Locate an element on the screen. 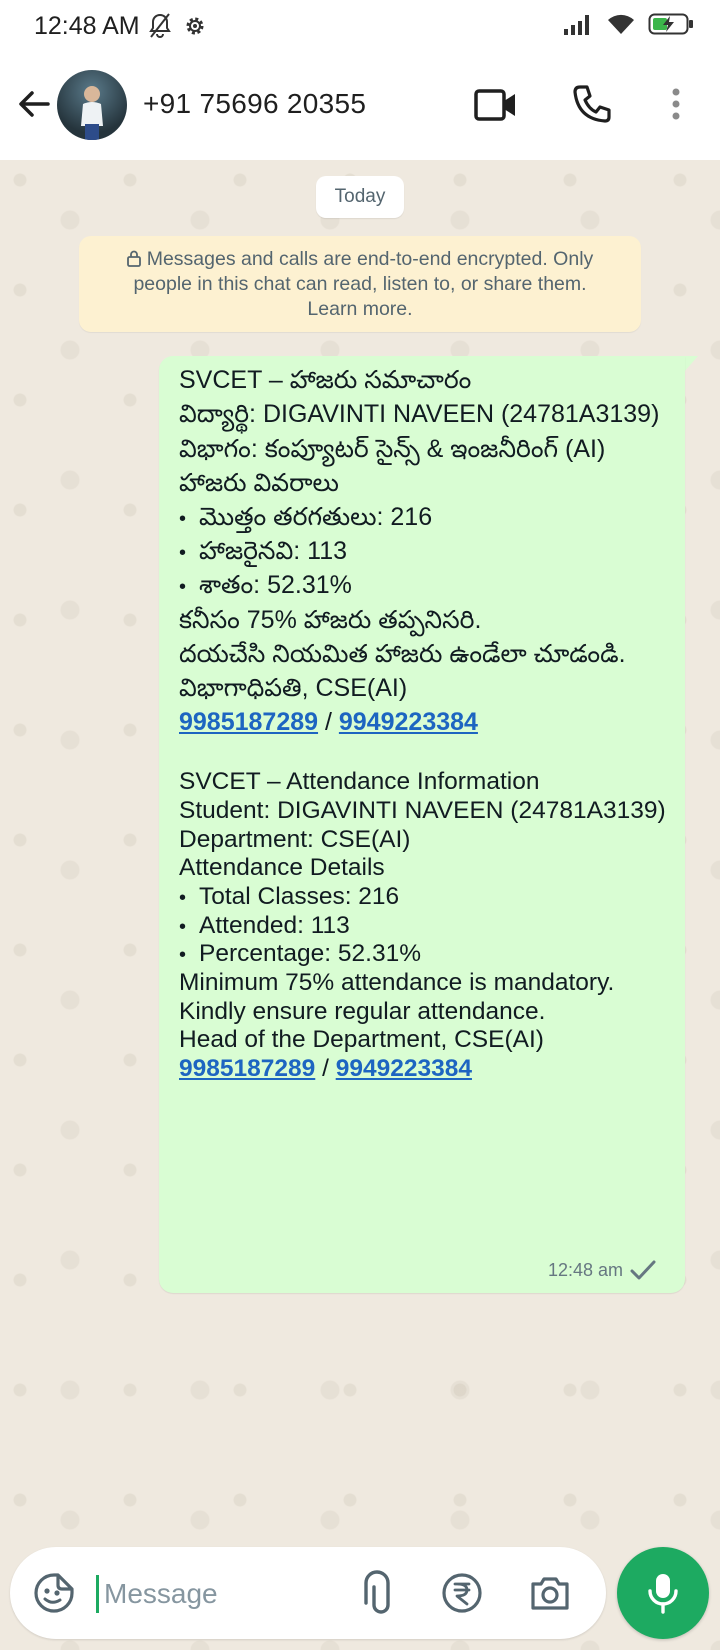 The width and height of the screenshot is (720, 1650). bubble-tail is located at coordinates (691, 364).